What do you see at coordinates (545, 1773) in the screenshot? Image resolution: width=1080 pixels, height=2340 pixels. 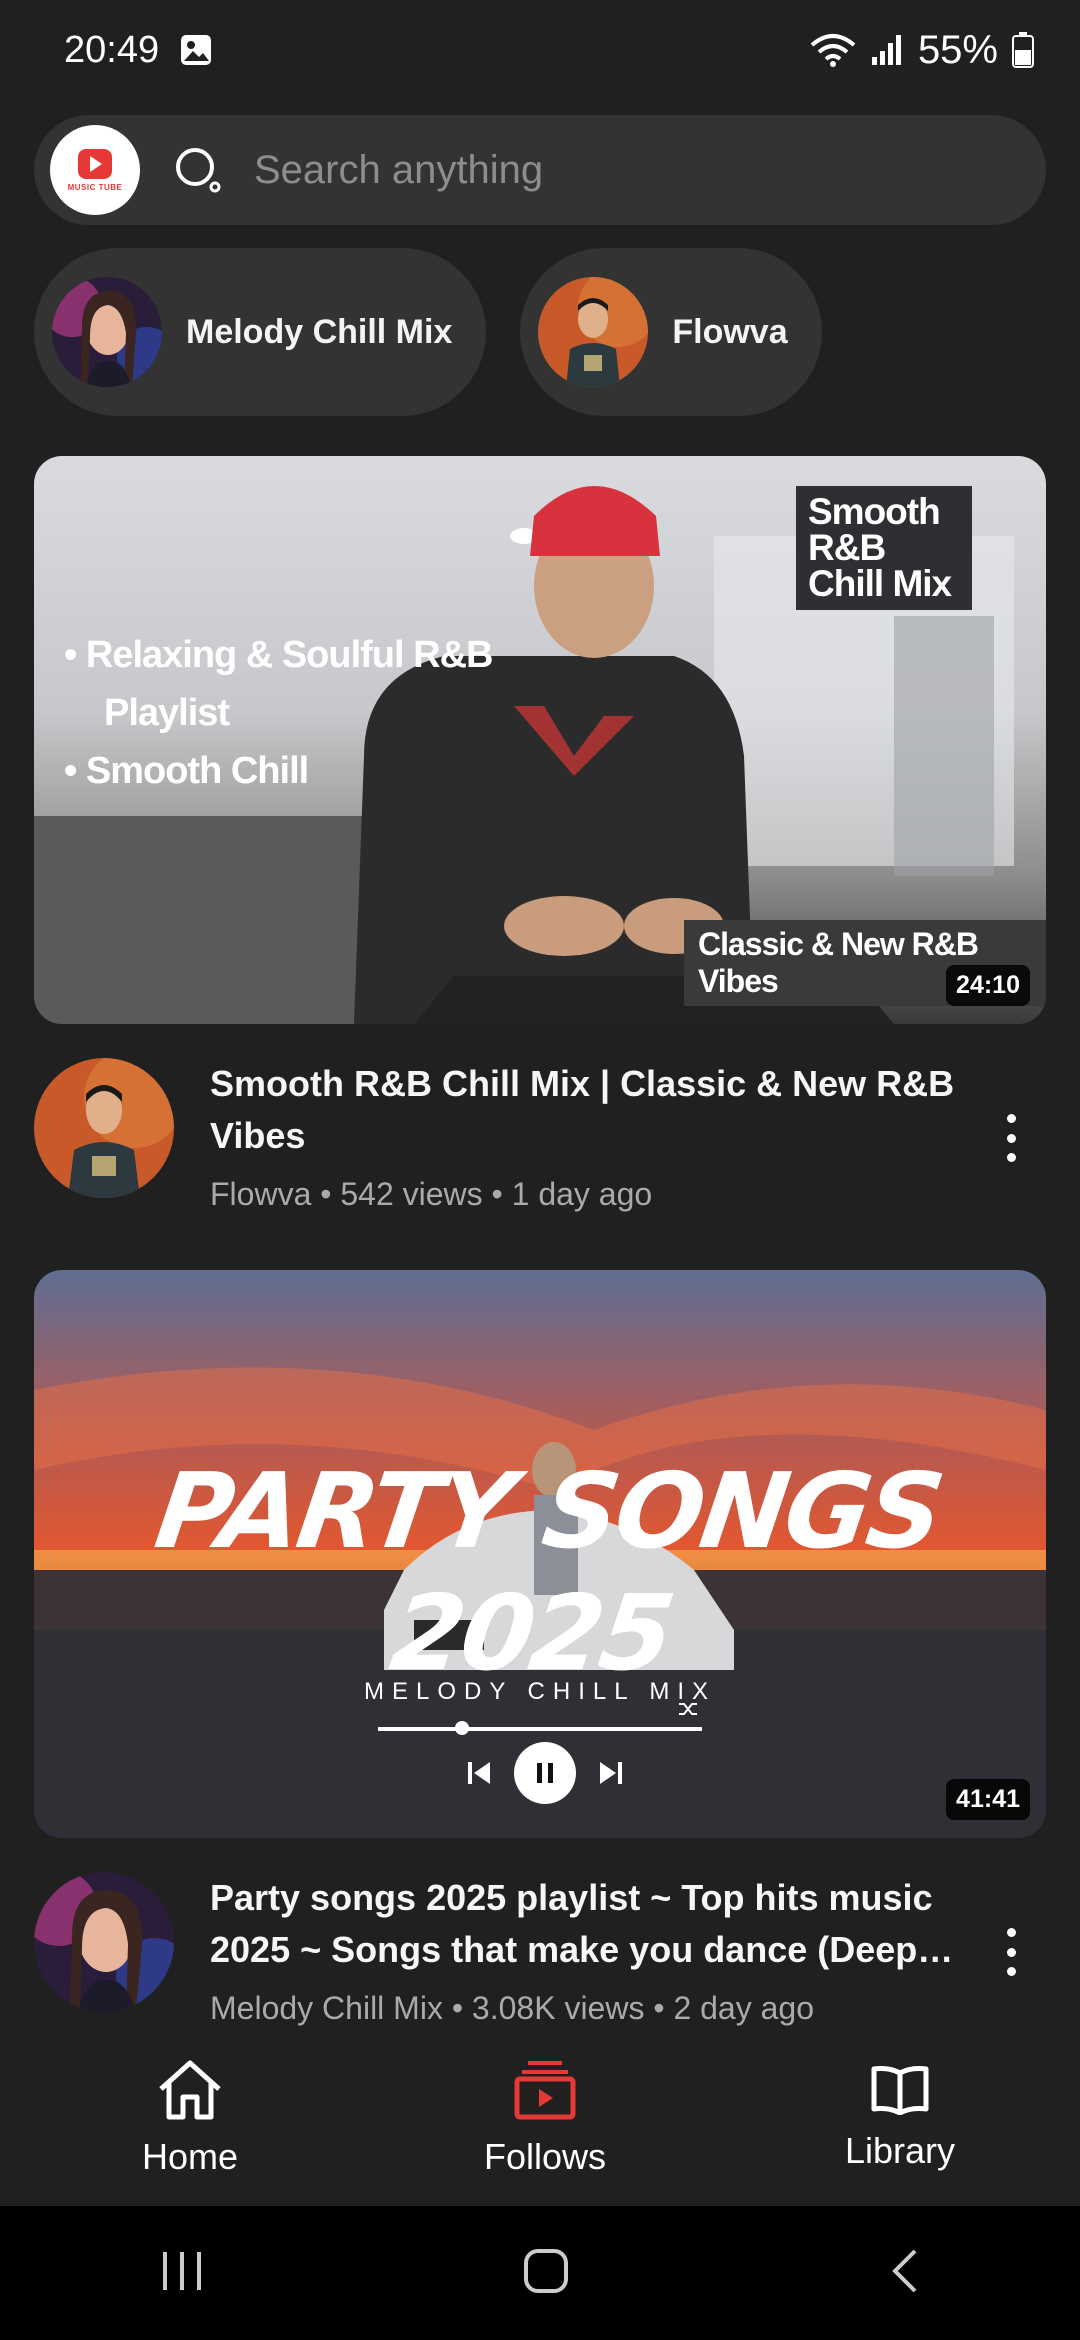 I see `pause-icon` at bounding box center [545, 1773].